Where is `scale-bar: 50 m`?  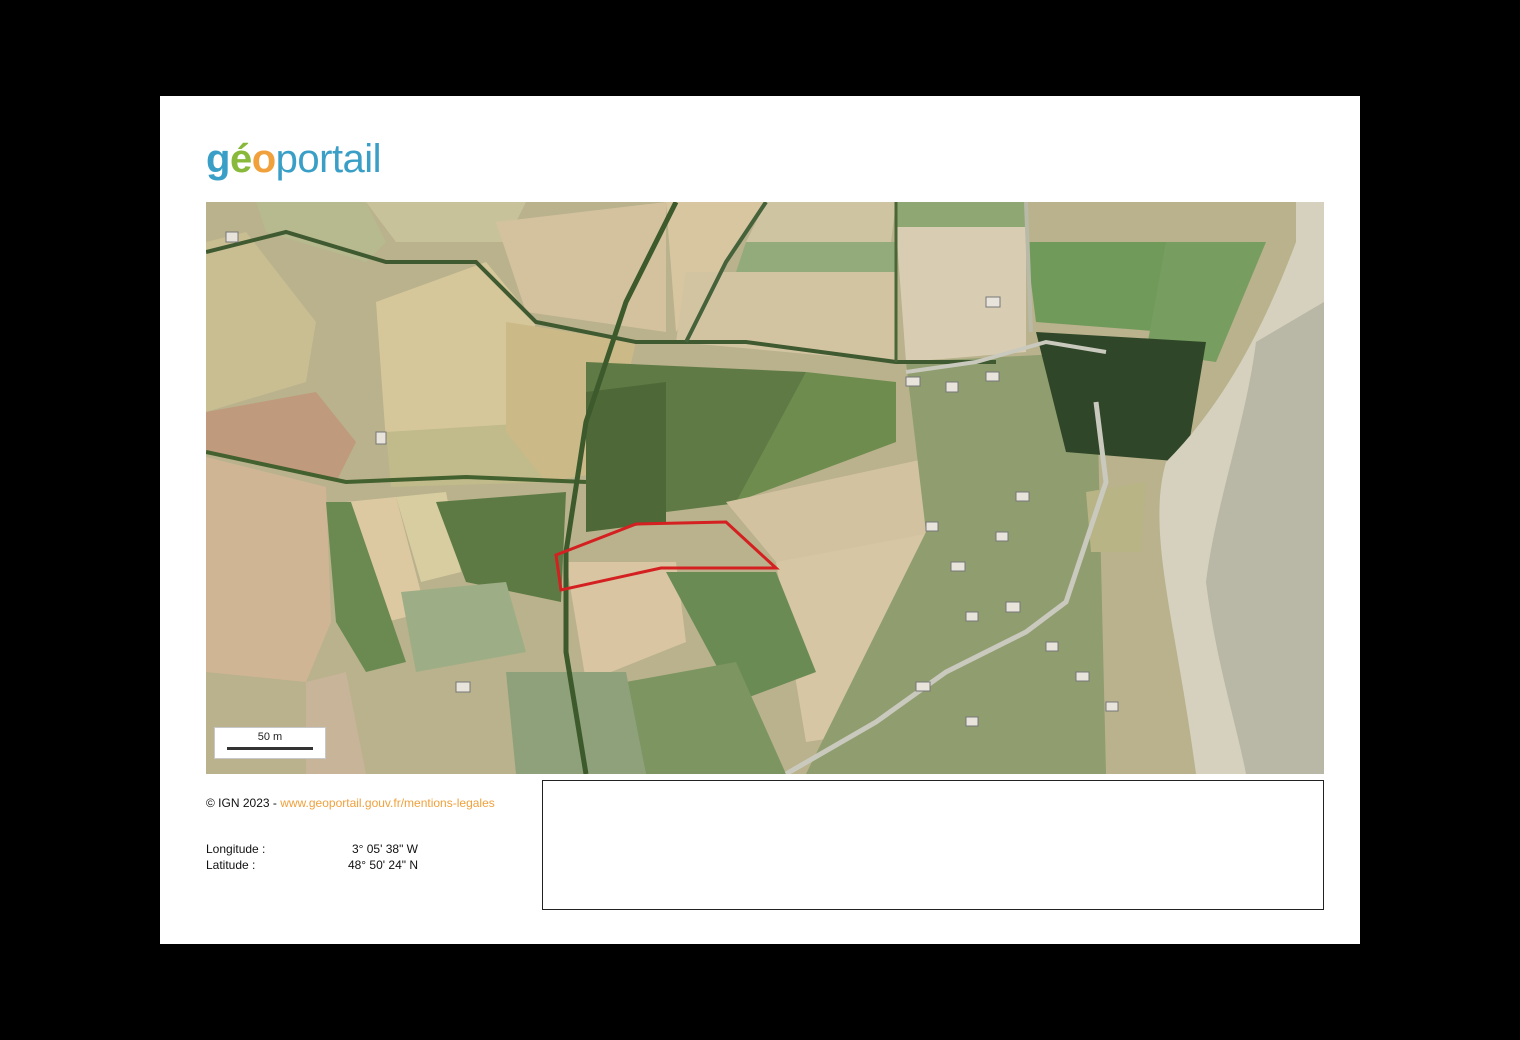
scale-bar: 50 m is located at coordinates (270, 743).